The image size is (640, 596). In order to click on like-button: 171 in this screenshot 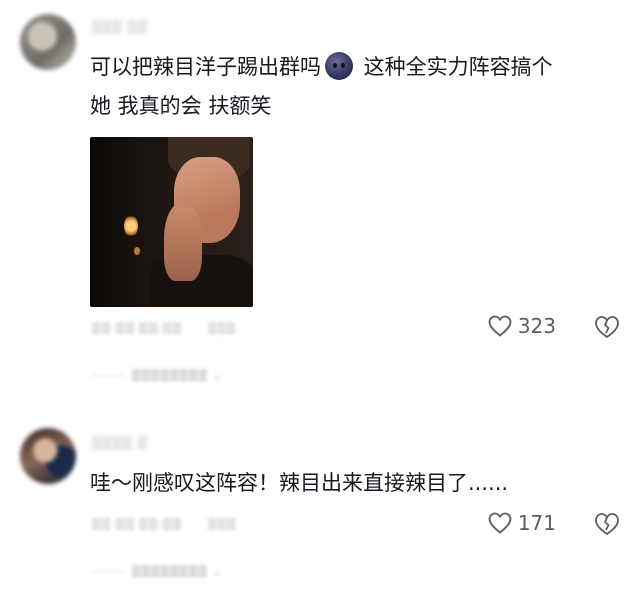, I will do `click(522, 523)`.